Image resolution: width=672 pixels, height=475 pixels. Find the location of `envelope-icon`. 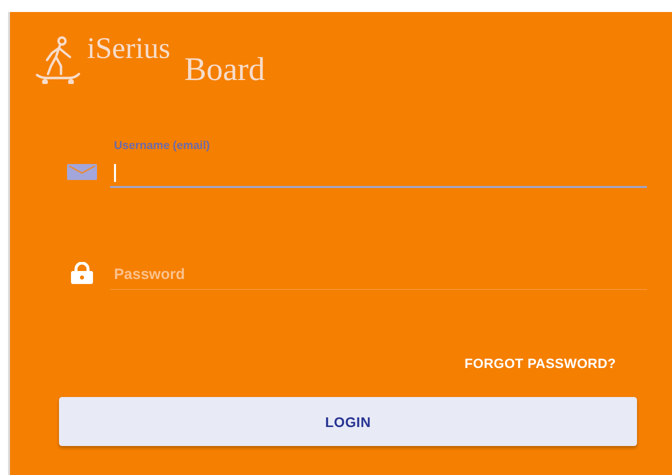

envelope-icon is located at coordinates (82, 172).